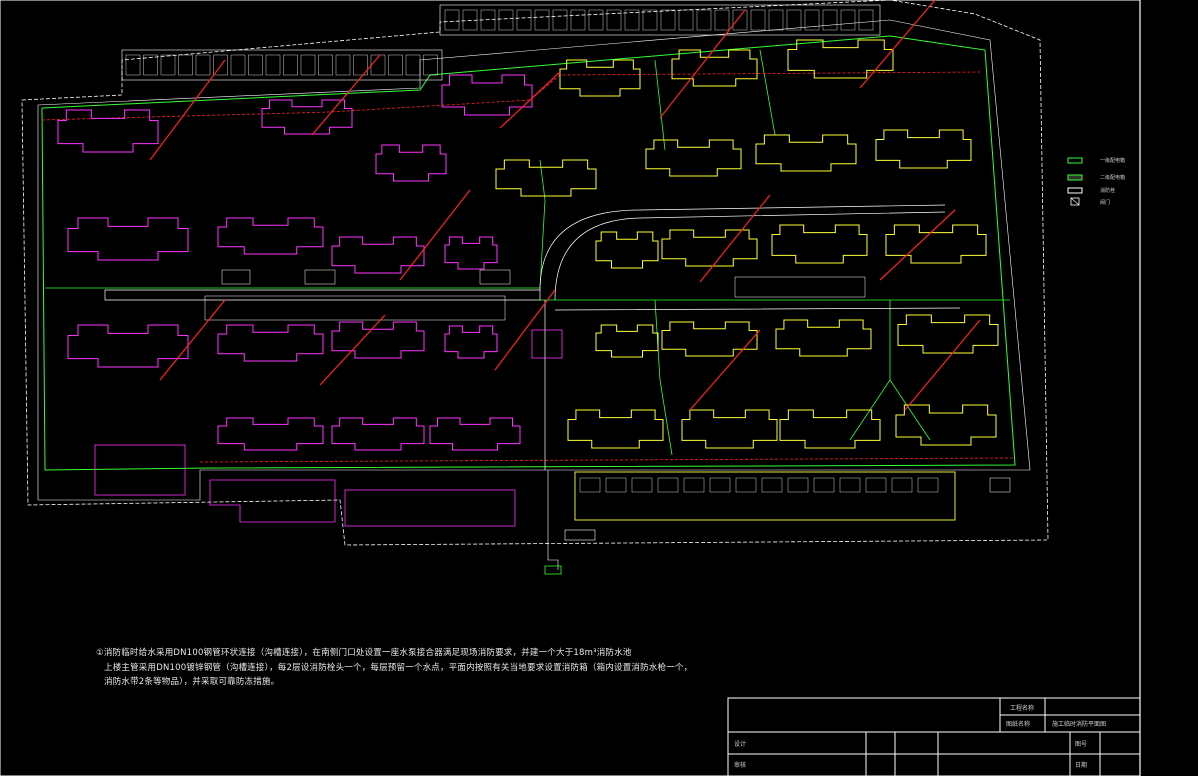  What do you see at coordinates (325, 65) in the screenshot?
I see `office-cell-a12` at bounding box center [325, 65].